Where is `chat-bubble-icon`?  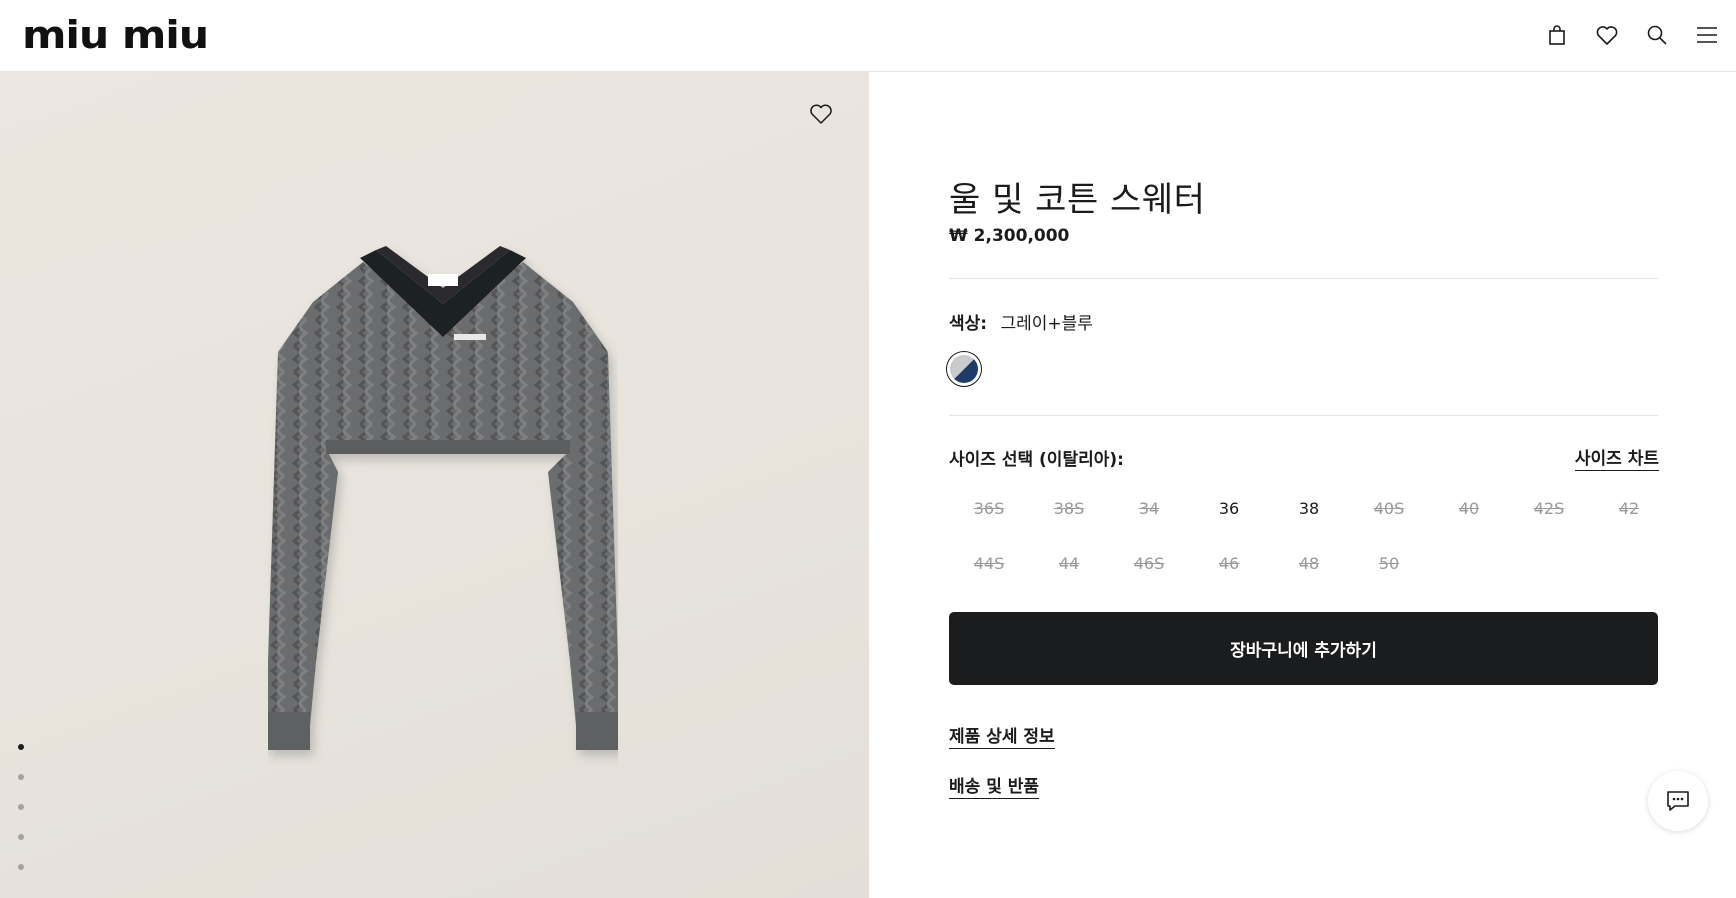
chat-bubble-icon is located at coordinates (1678, 801).